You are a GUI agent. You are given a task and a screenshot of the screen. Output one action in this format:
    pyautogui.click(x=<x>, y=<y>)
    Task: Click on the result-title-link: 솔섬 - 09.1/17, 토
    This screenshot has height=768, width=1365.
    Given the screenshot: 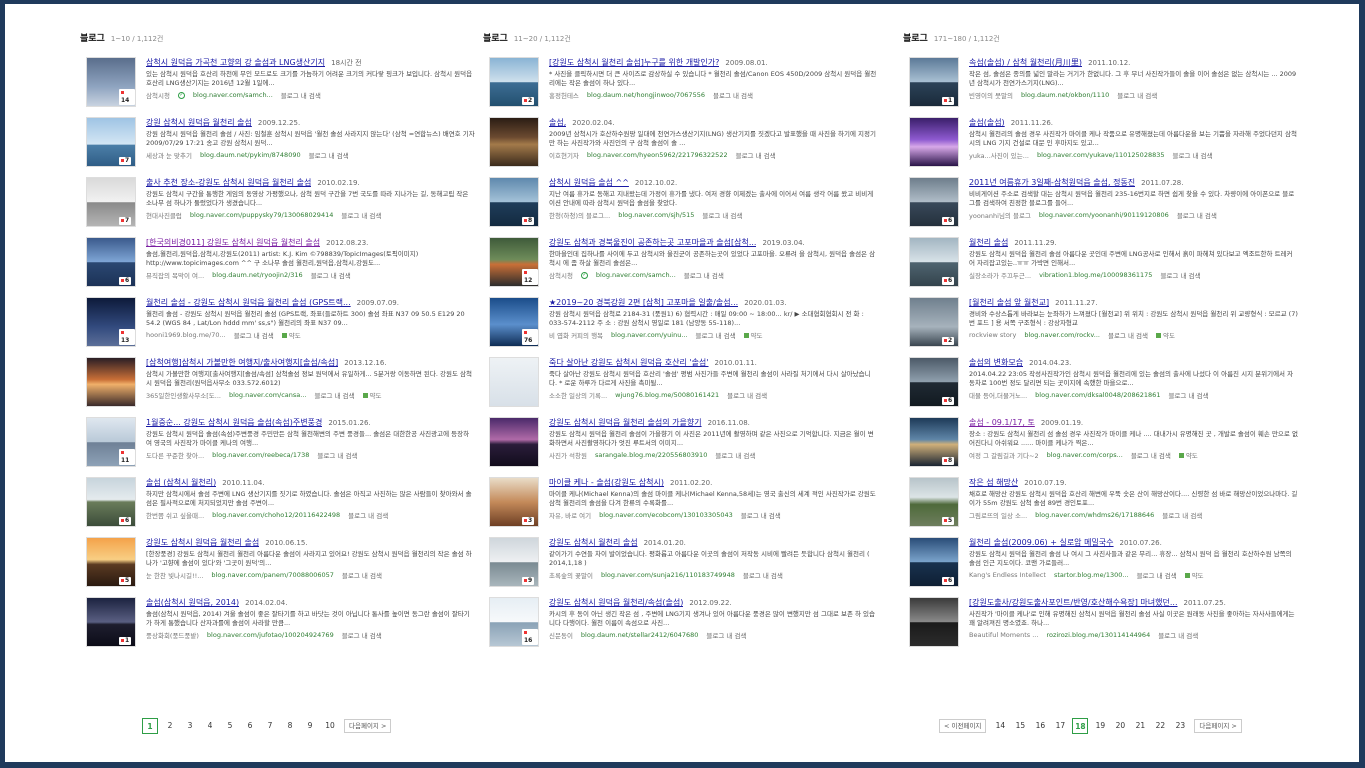 What is the action you would take?
    pyautogui.click(x=1002, y=422)
    